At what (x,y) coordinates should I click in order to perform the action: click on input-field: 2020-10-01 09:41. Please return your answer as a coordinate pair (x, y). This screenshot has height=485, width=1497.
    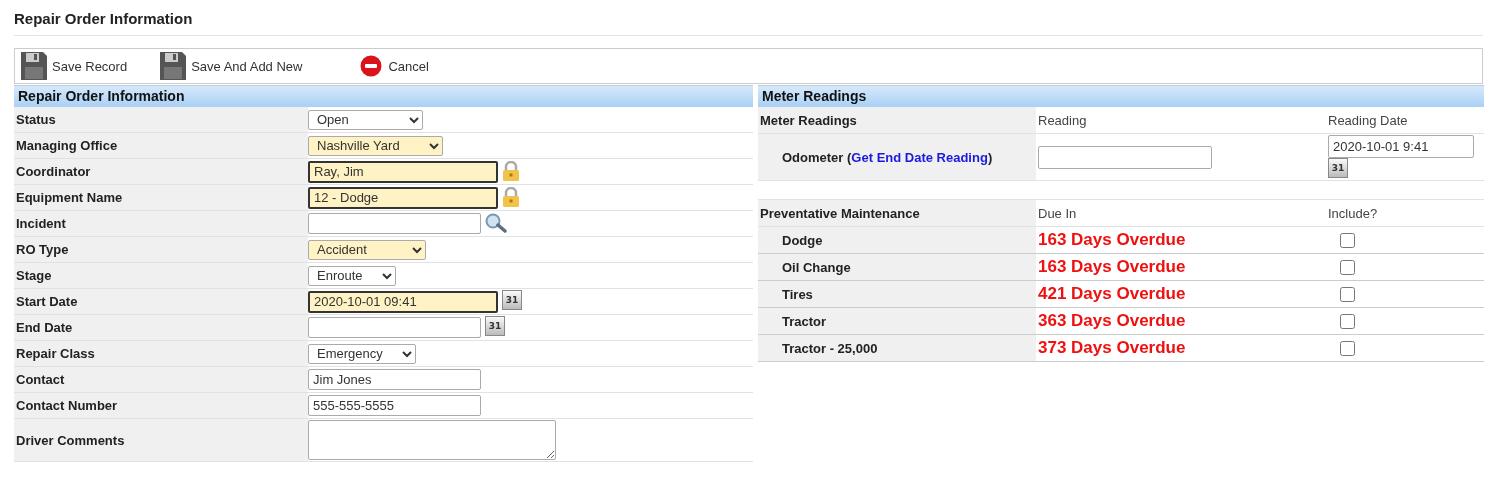
    Looking at the image, I should click on (403, 301).